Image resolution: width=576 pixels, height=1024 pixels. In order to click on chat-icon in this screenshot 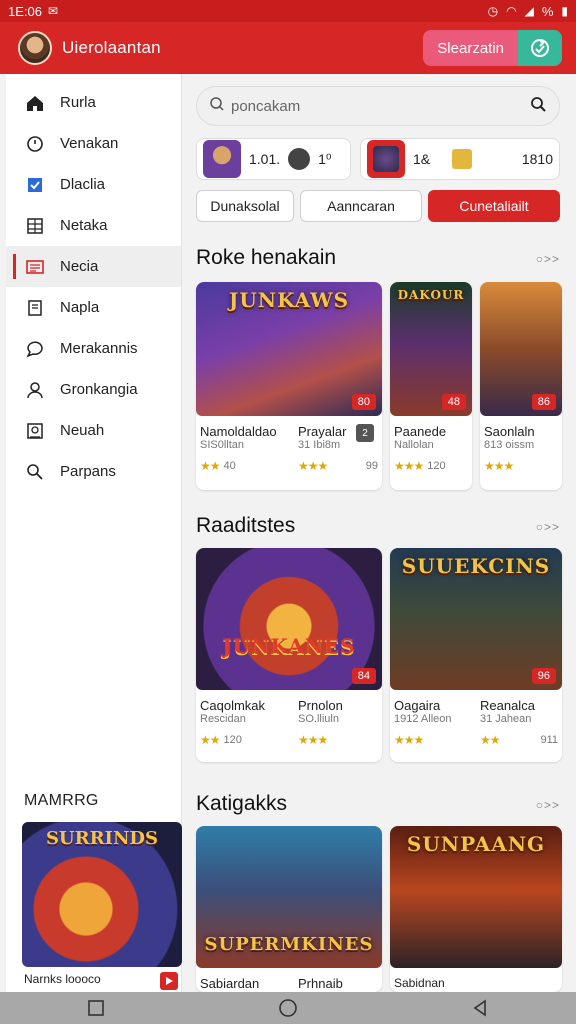, I will do `click(35, 349)`.